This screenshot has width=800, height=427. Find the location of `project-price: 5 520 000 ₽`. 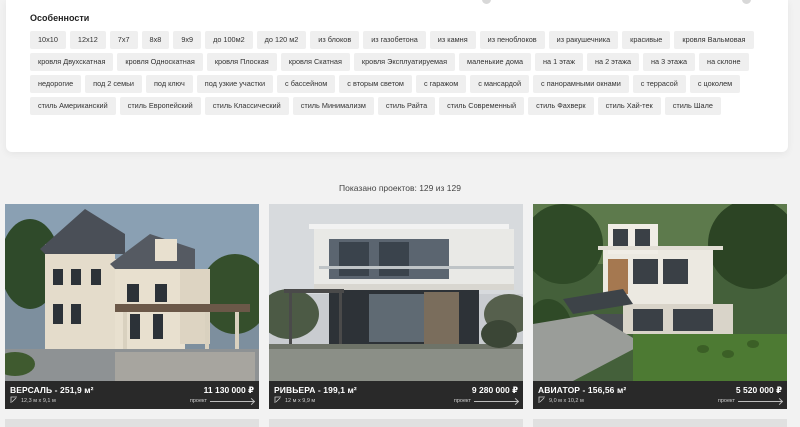

project-price: 5 520 000 ₽ is located at coordinates (758, 390).